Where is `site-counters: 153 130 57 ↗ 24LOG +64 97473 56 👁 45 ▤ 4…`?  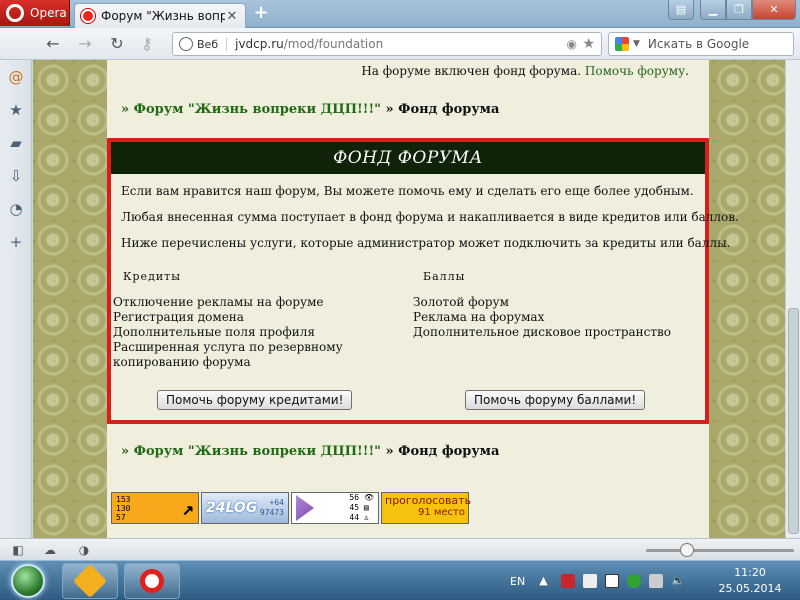
site-counters: 153 130 57 ↗ 24LOG +64 97473 56 👁 45 ▤ 4… is located at coordinates (291, 508).